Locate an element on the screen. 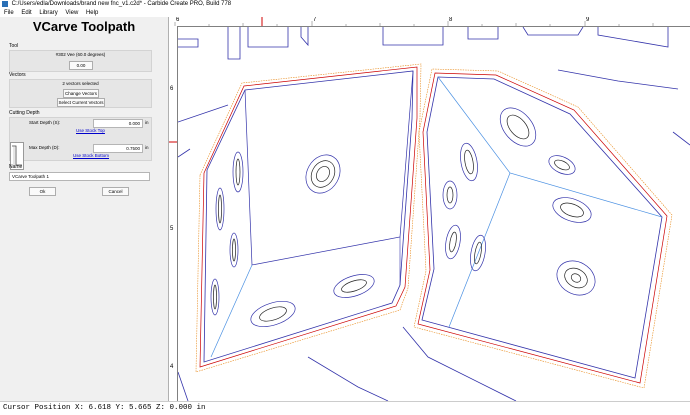  select-current-vectors-button: Select Current Vectors is located at coordinates (81, 102).